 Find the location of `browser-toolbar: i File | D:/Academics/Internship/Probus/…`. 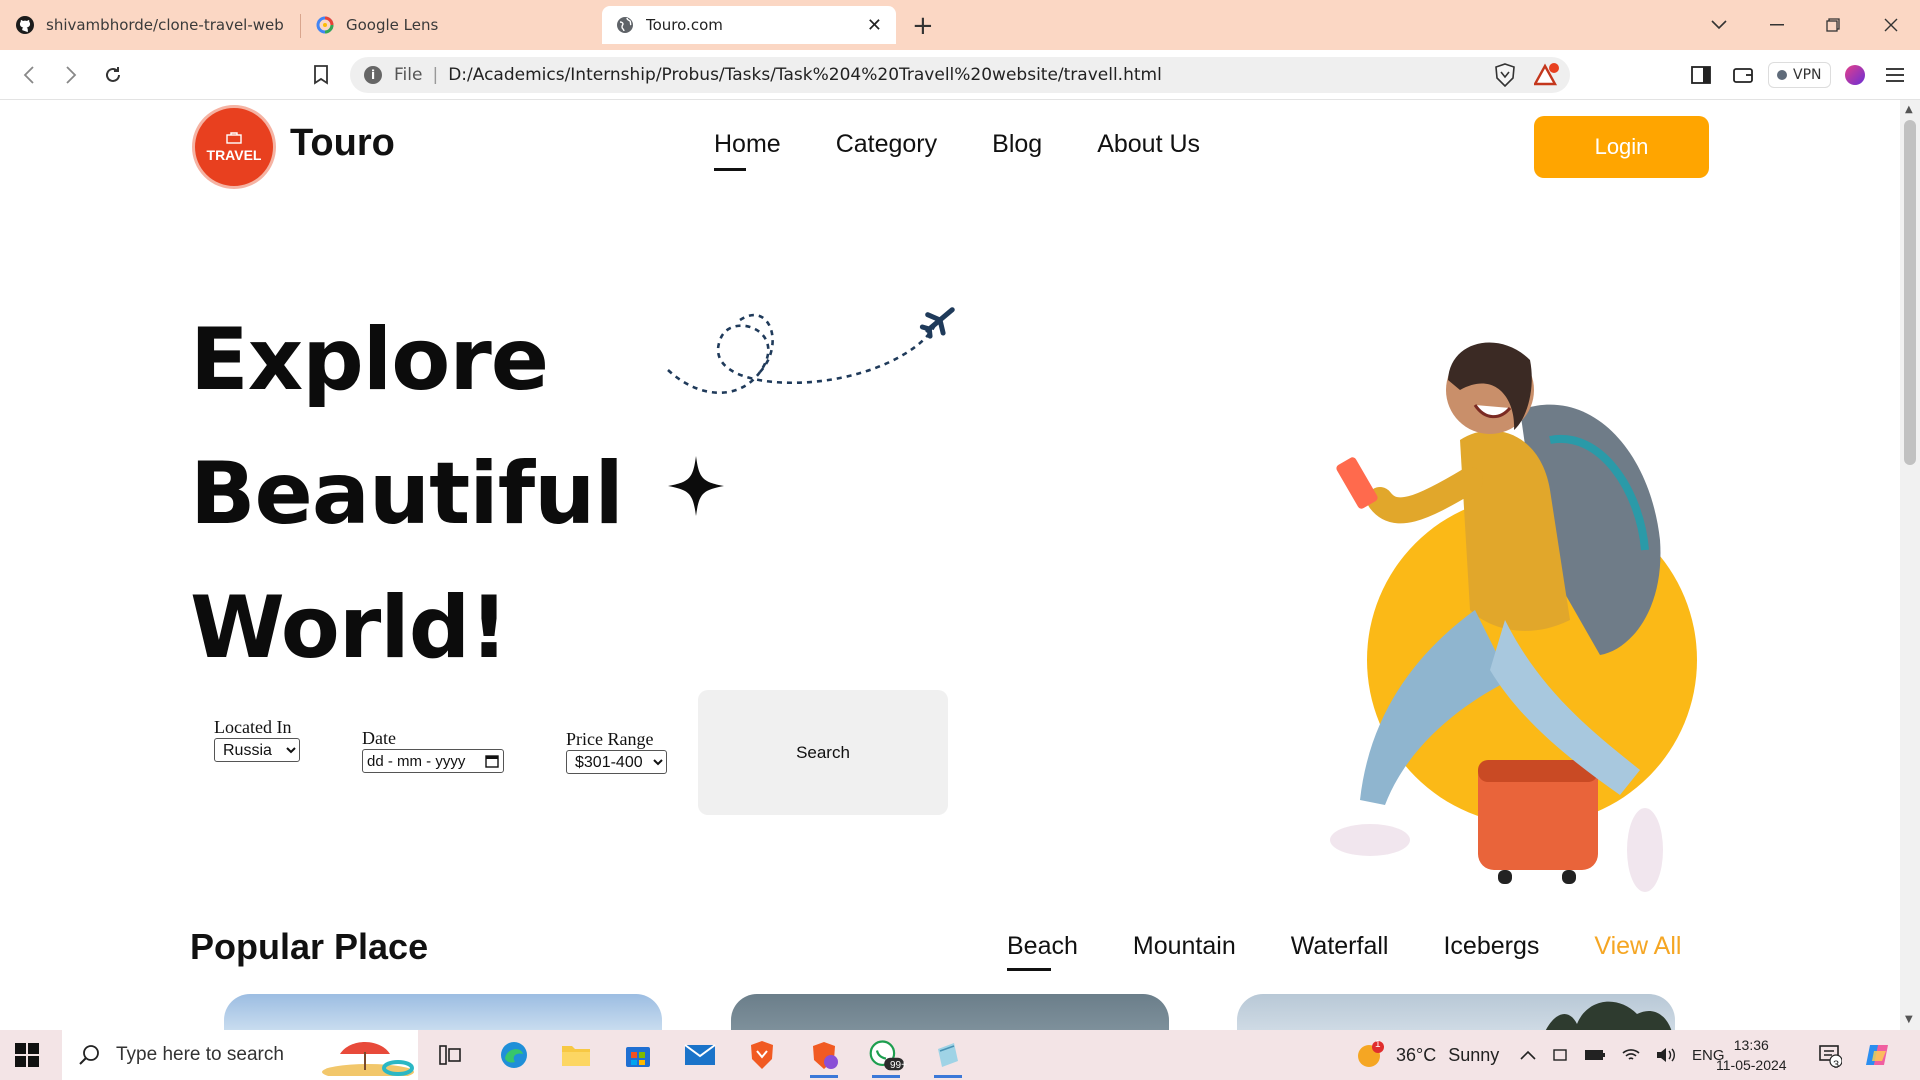

browser-toolbar: i File | D:/Academics/Internship/Probus/… is located at coordinates (960, 75).